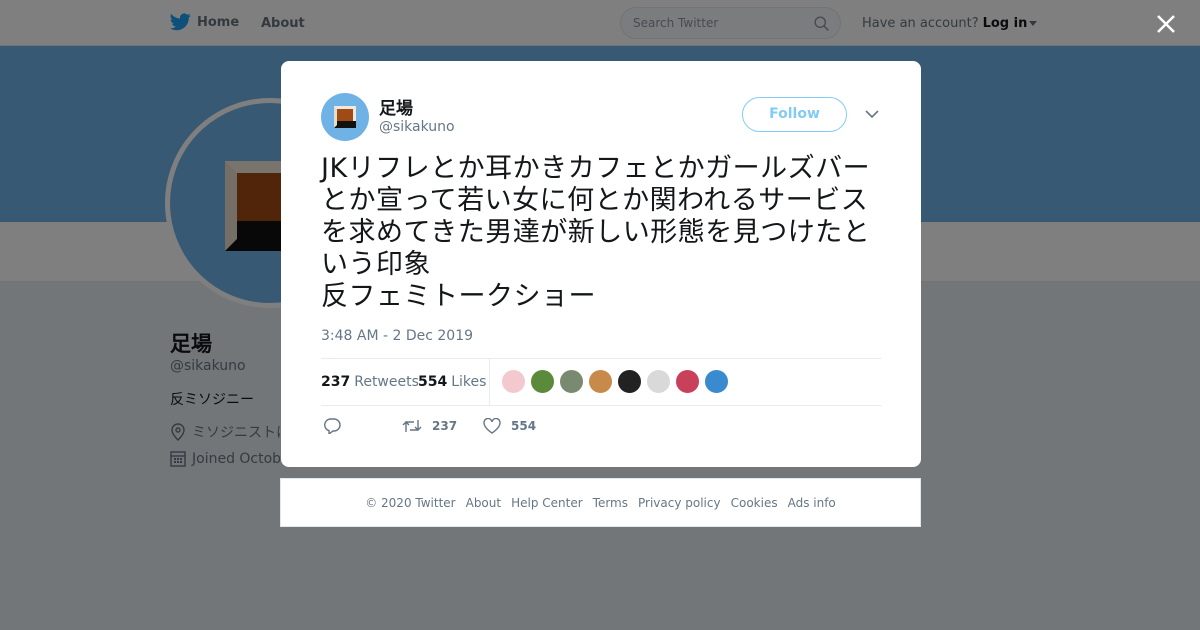  Describe the element at coordinates (417, 127) in the screenshot. I see `author-handle: @sikakuno` at that location.